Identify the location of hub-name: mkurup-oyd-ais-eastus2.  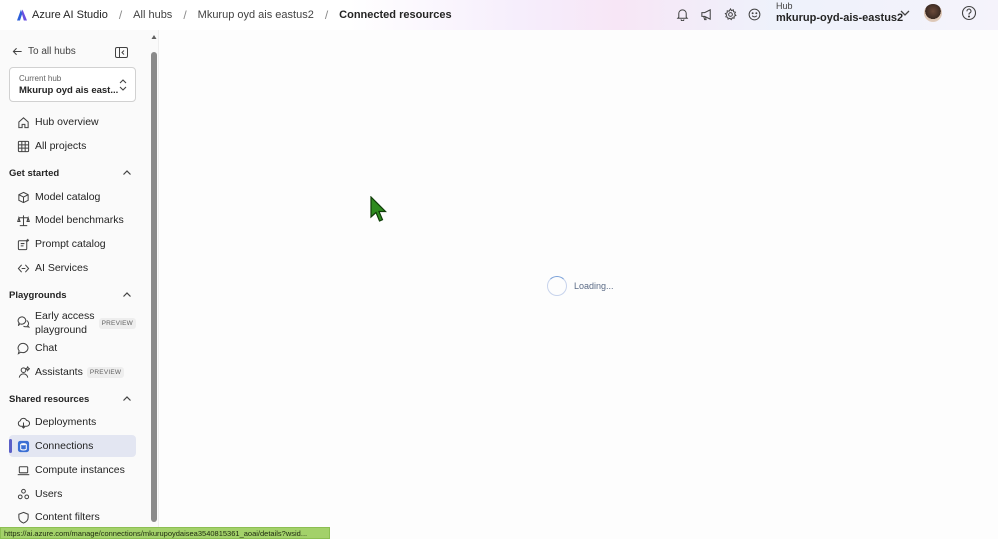
(840, 18).